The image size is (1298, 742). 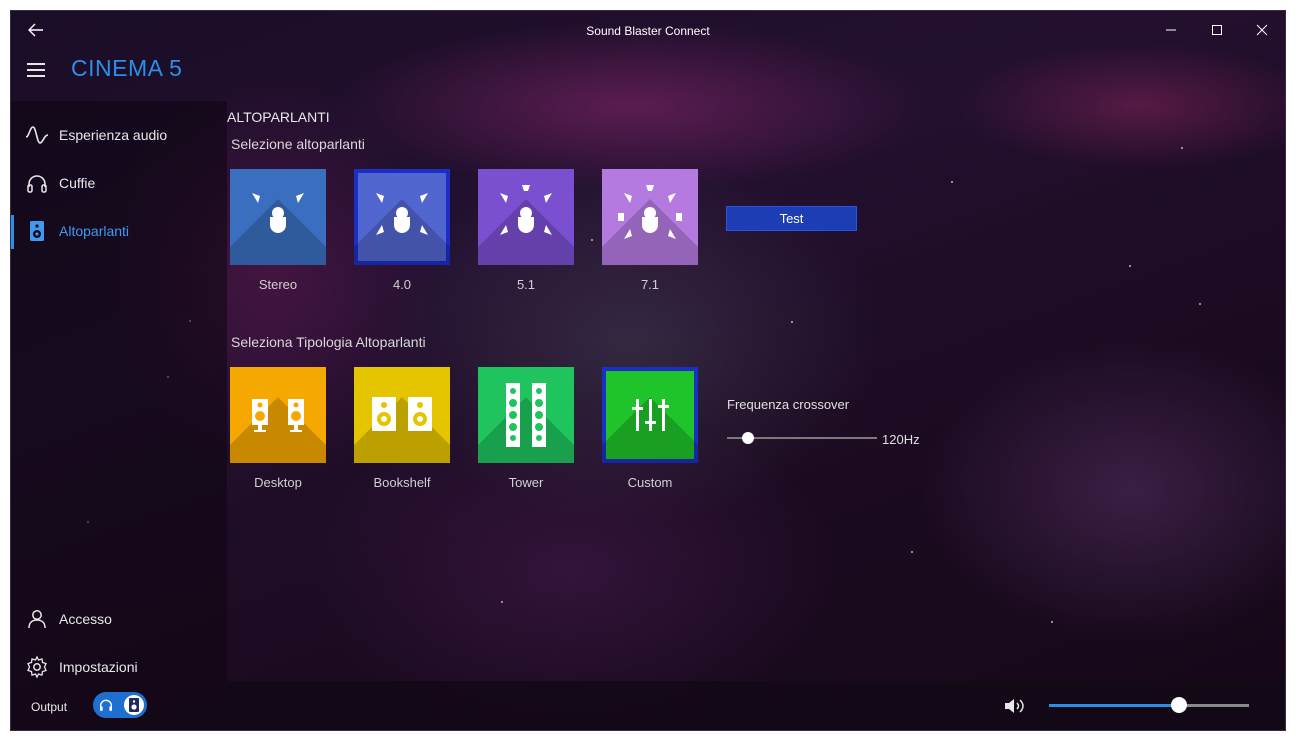 What do you see at coordinates (328, 342) in the screenshot?
I see `speaker-type-title: Seleziona Tipologia Altoparlanti` at bounding box center [328, 342].